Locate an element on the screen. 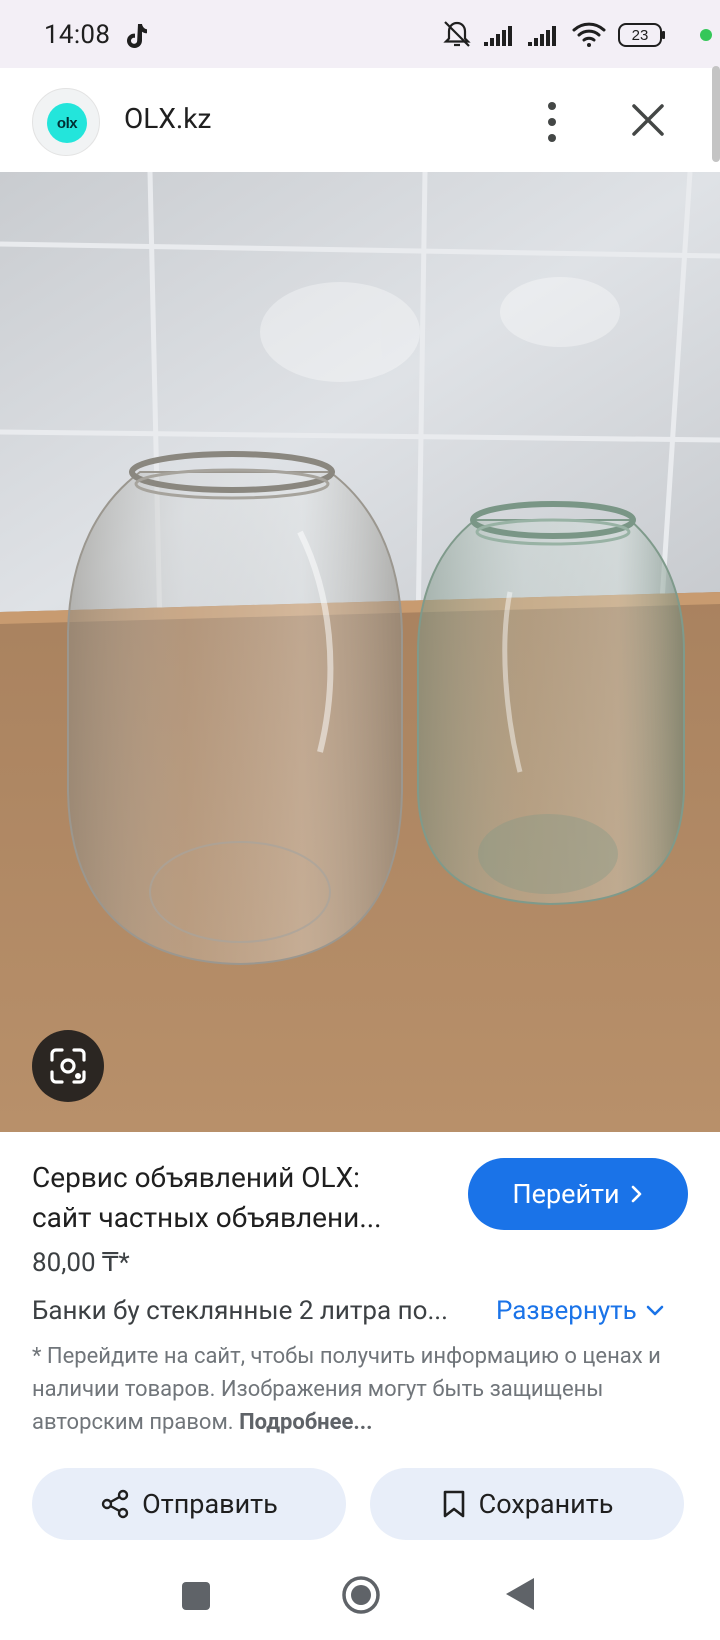  battery-icon: 23 is located at coordinates (641, 35).